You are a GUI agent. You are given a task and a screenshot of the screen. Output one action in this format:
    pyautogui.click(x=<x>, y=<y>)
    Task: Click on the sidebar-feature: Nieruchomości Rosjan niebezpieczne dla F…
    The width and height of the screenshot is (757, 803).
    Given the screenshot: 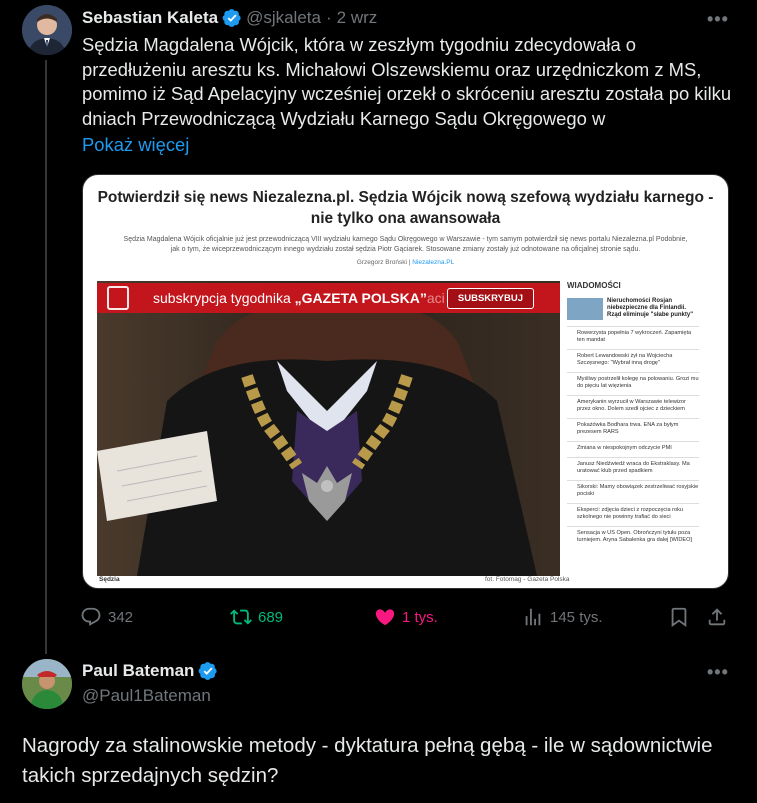 What is the action you would take?
    pyautogui.click(x=633, y=309)
    